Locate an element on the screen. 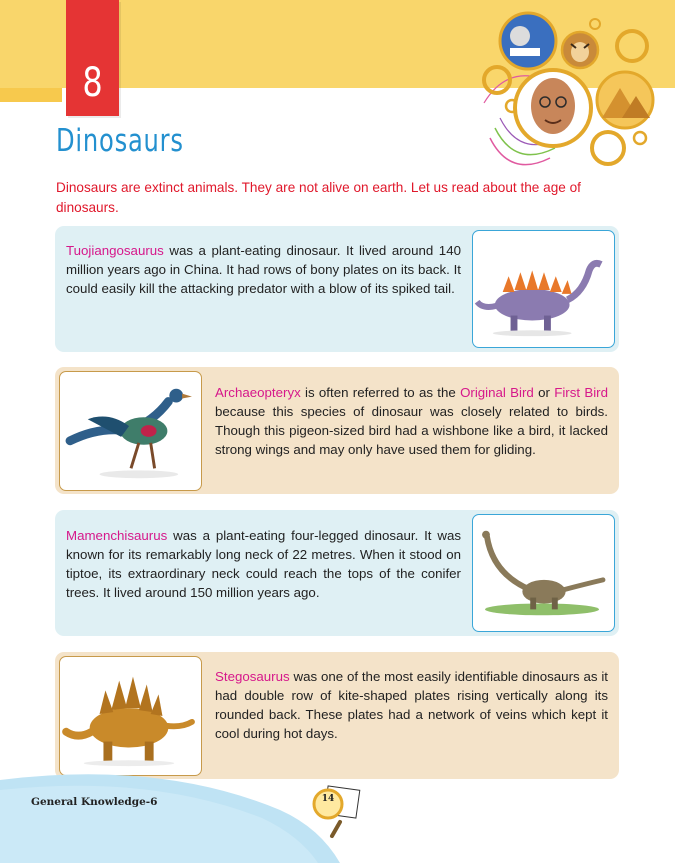  tuojiangosaurus-image is located at coordinates (543, 289).